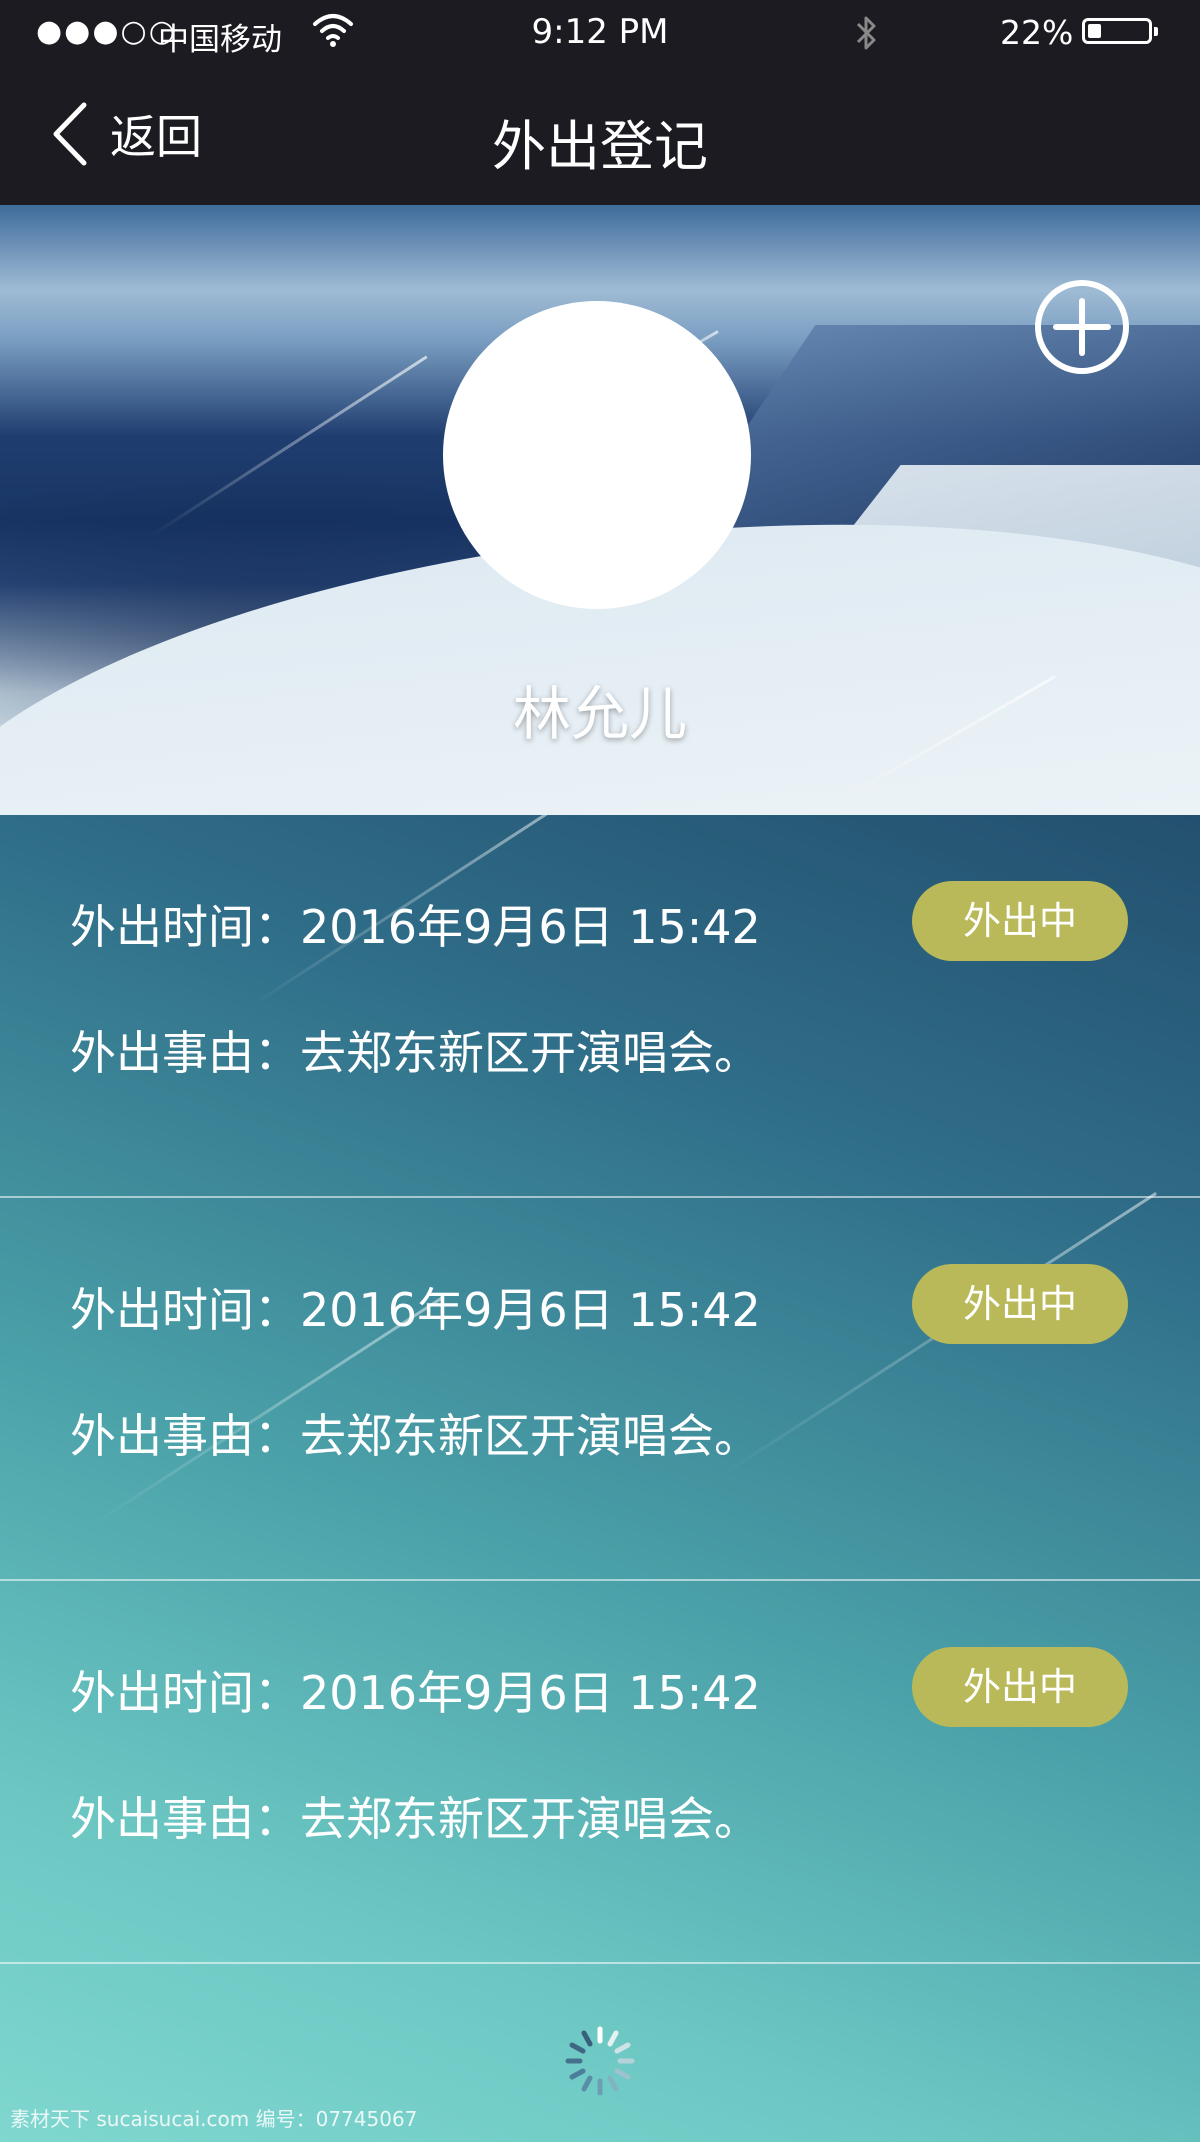  I want to click on bluetooth-icon, so click(866, 33).